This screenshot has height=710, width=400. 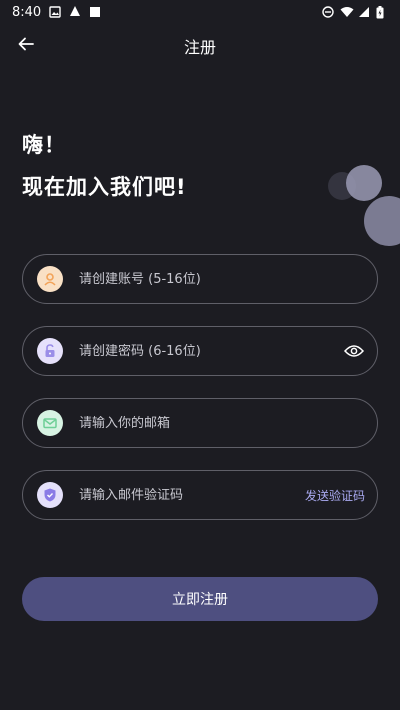 What do you see at coordinates (382, 12) in the screenshot?
I see `battery-icon` at bounding box center [382, 12].